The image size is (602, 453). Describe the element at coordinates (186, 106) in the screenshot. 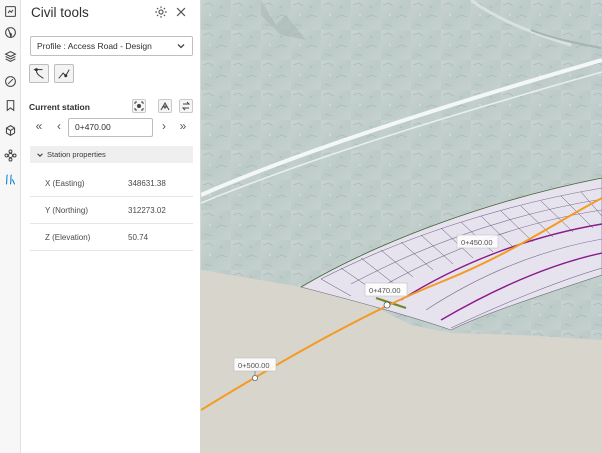

I see `swap-direction-button` at that location.